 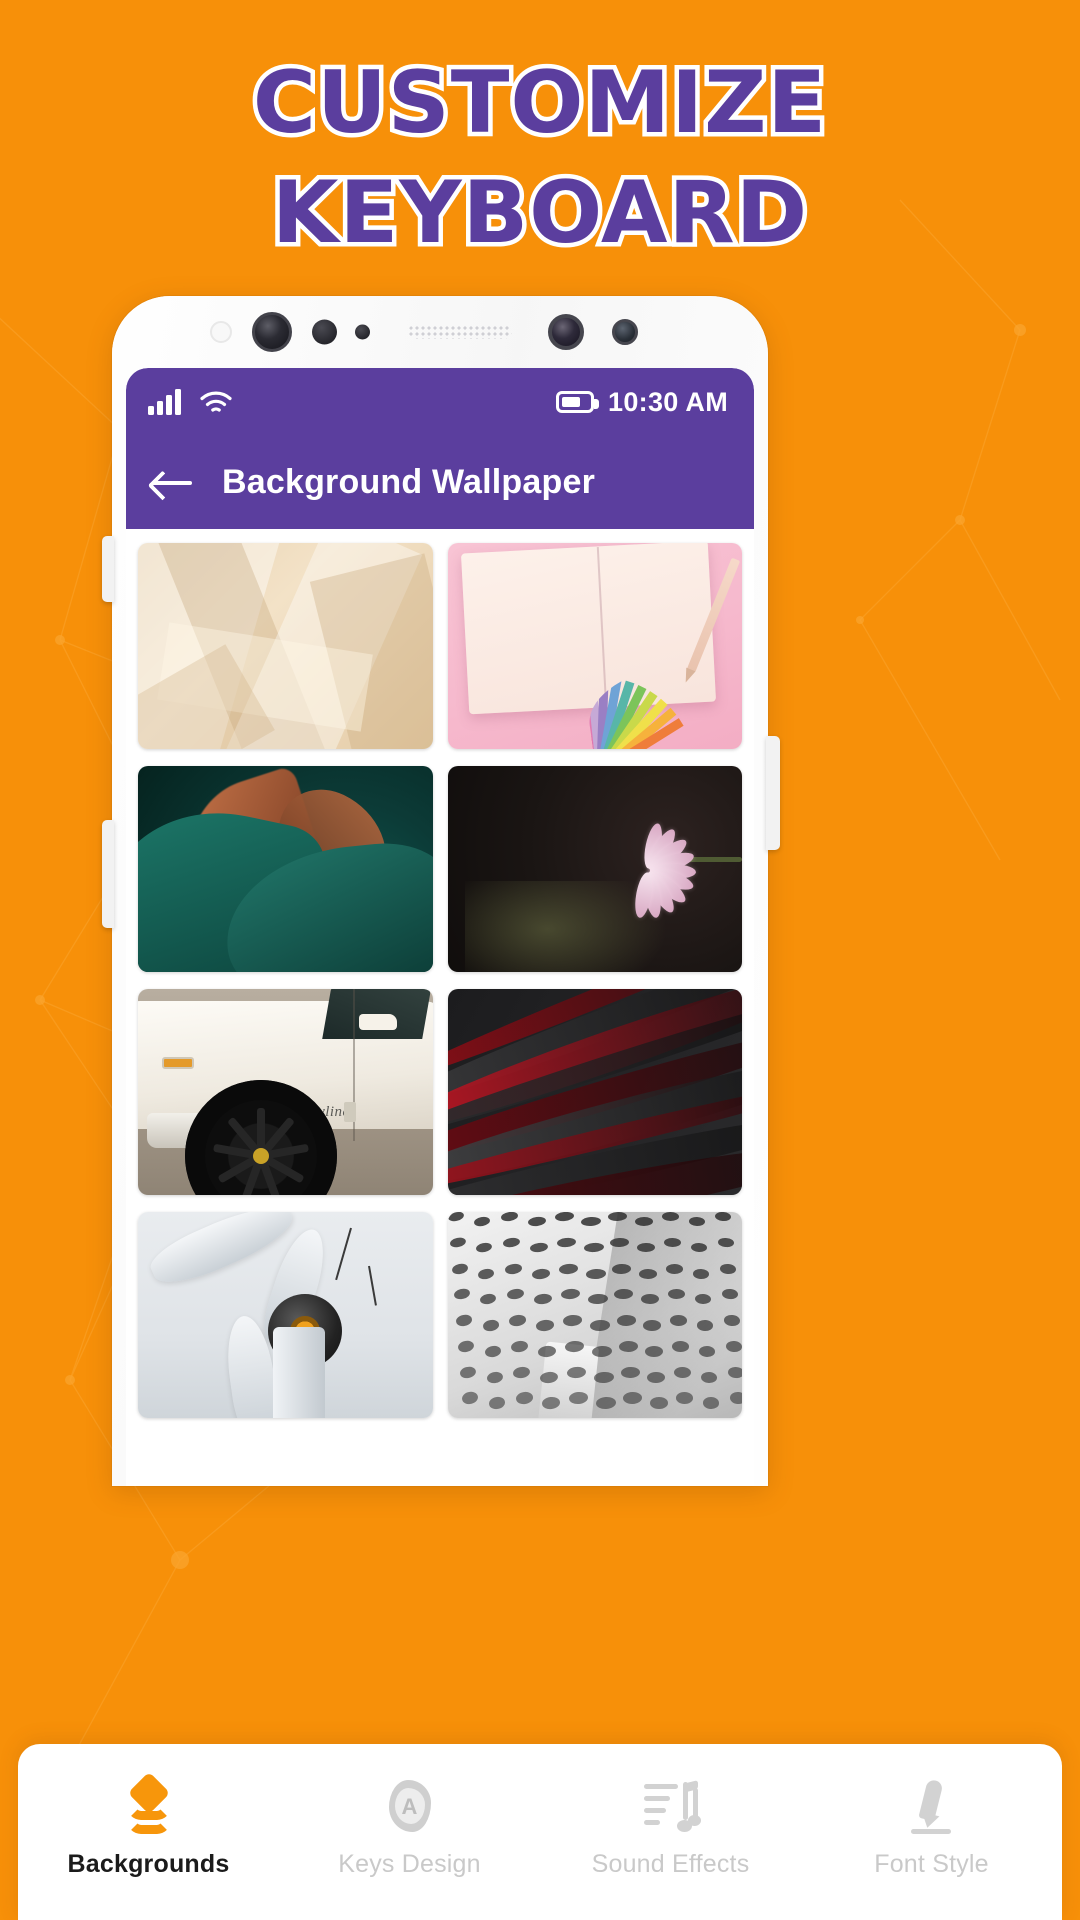 I want to click on pink-notebook-art, so click(x=594, y=646).